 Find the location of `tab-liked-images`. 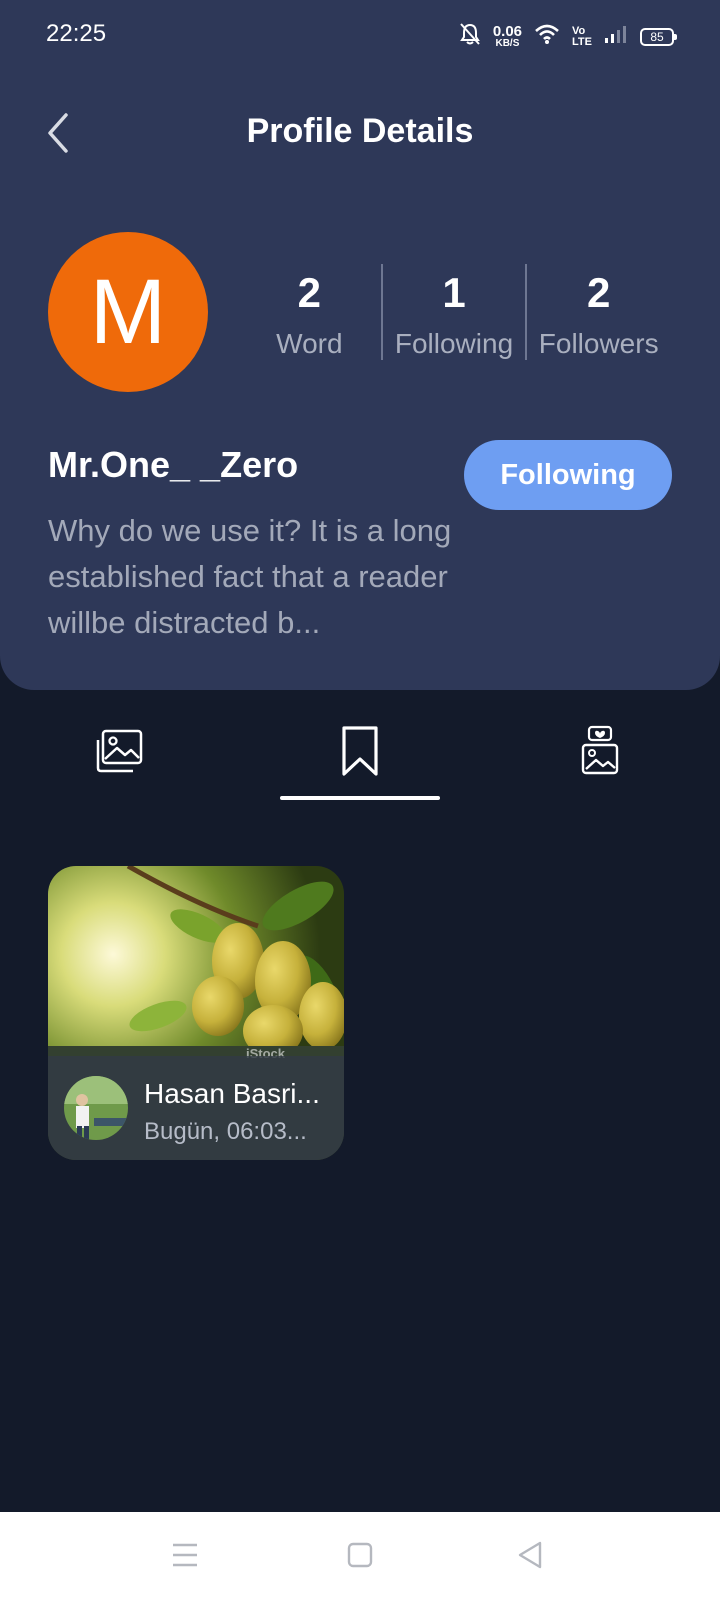

tab-liked-images is located at coordinates (600, 753).